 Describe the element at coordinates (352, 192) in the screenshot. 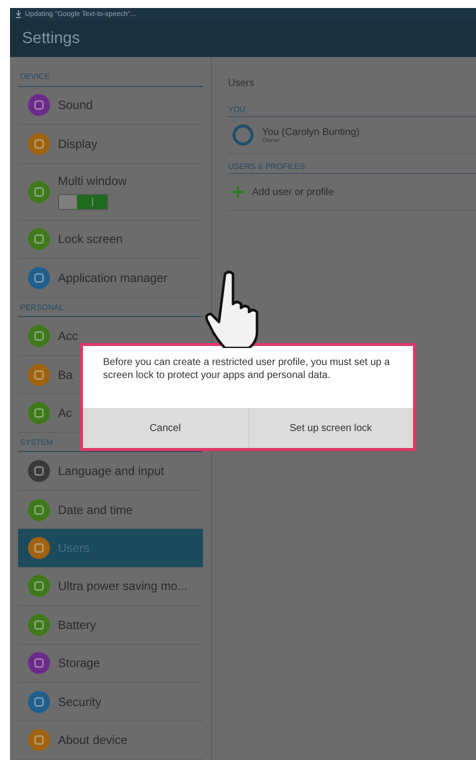

I see `add-user-item: Add user or profile` at that location.